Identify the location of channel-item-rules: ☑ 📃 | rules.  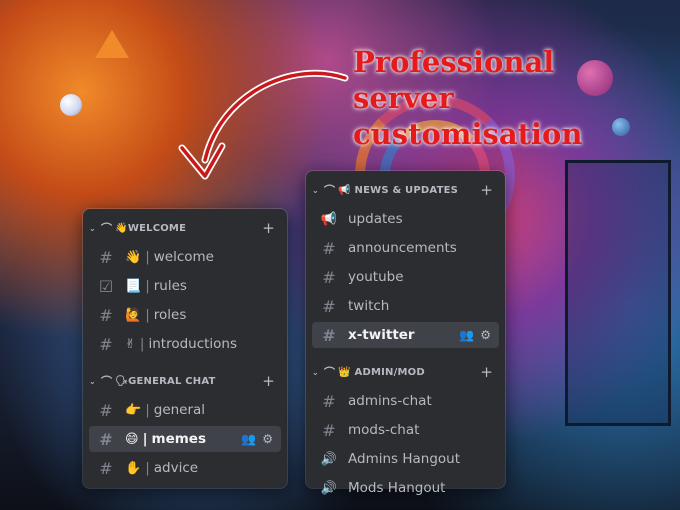
(185, 286).